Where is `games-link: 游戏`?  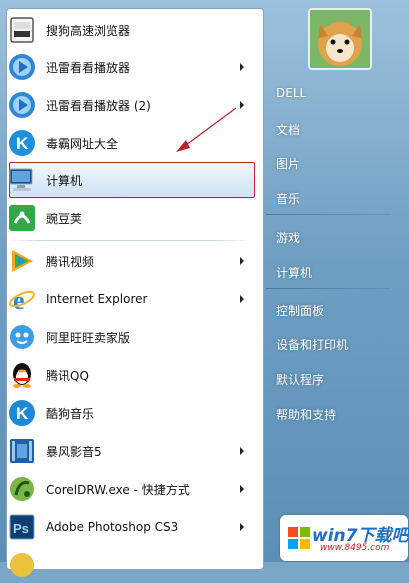
games-link: 游戏 is located at coordinates (288, 237).